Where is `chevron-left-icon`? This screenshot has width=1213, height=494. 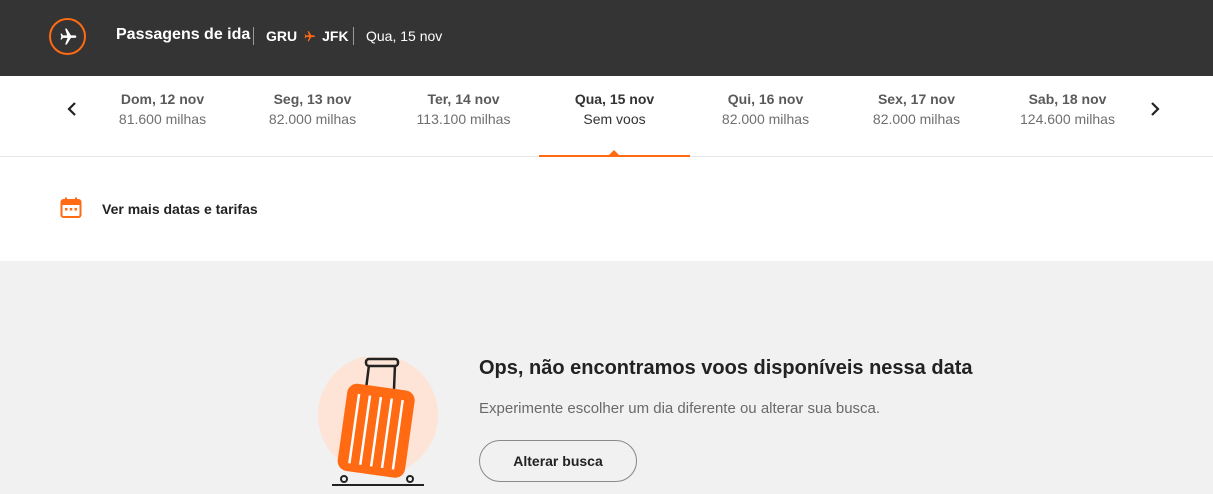 chevron-left-icon is located at coordinates (72, 109).